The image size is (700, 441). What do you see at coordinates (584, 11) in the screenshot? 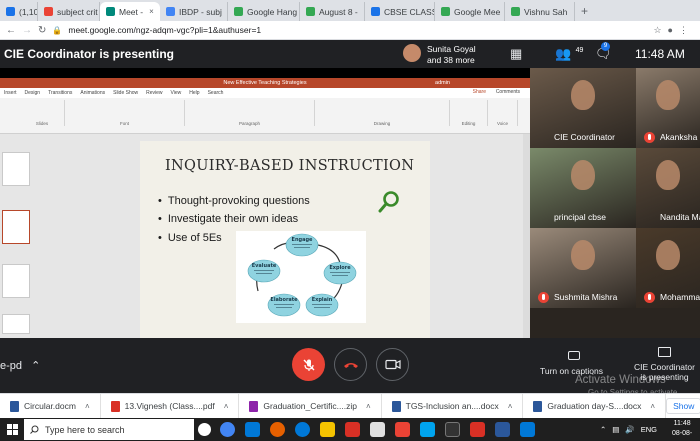
I see `new-tab-button: +` at bounding box center [584, 11].